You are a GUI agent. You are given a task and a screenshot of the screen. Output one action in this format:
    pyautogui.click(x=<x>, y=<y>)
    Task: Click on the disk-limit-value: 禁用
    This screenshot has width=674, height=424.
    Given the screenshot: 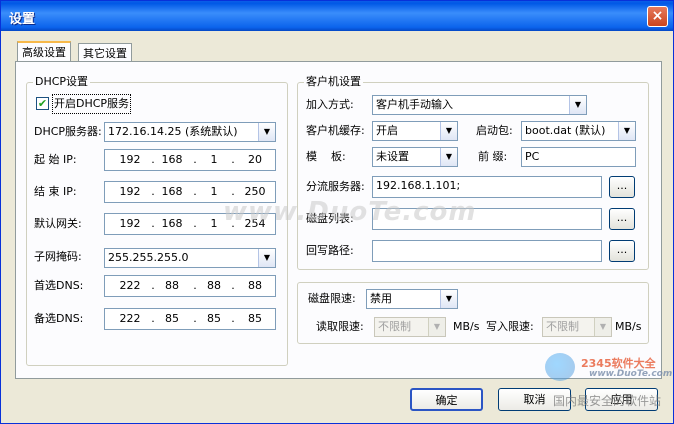 What is the action you would take?
    pyautogui.click(x=381, y=298)
    